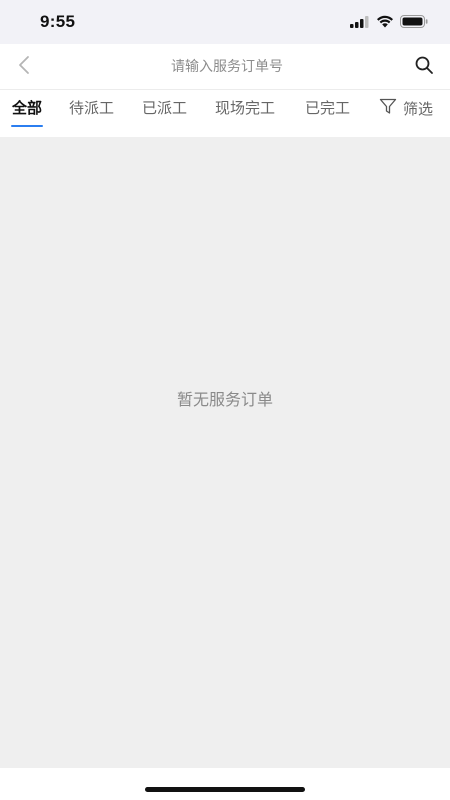  Describe the element at coordinates (245, 108) in the screenshot. I see `tab-label: 现场完工` at that location.